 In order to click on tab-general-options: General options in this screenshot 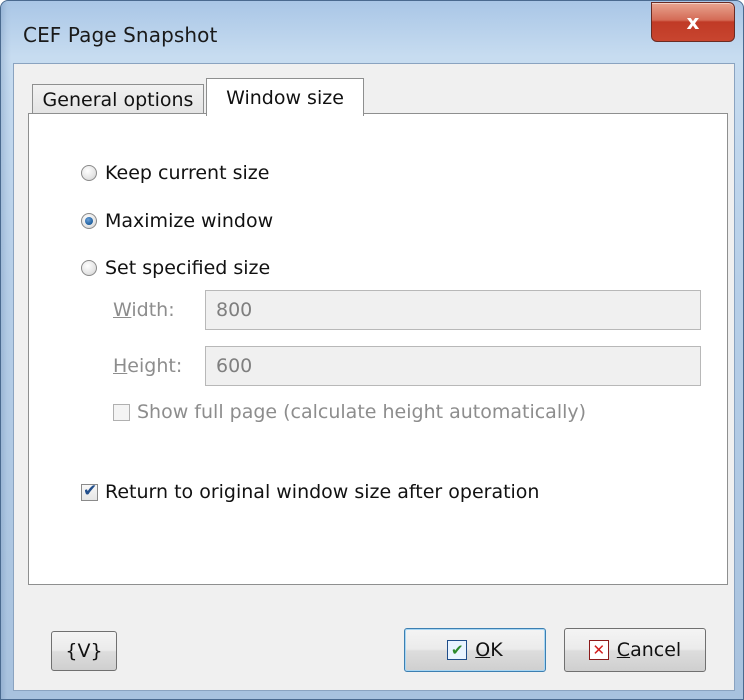, I will do `click(118, 99)`.